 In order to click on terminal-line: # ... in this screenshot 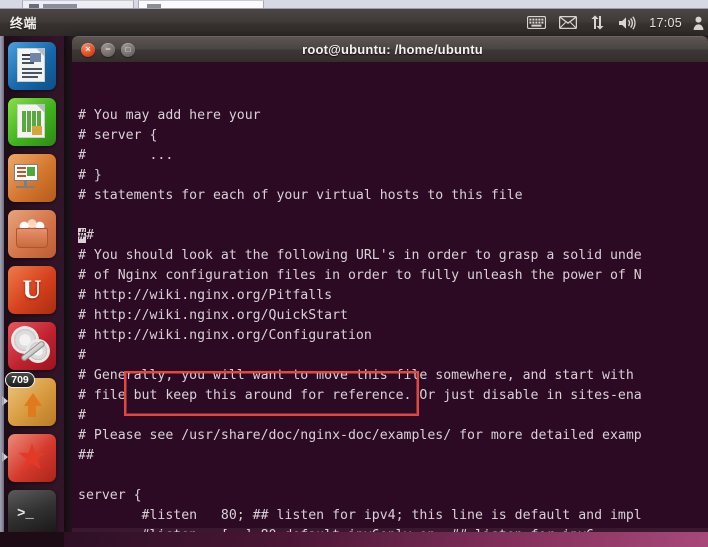, I will do `click(126, 155)`.